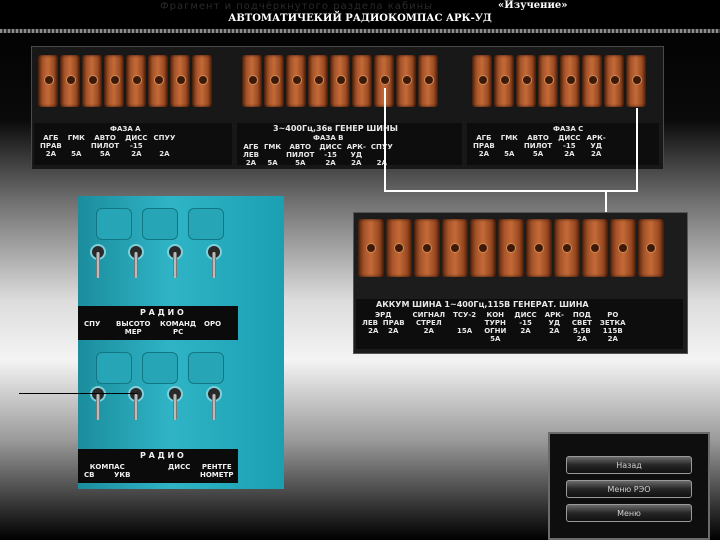 The width and height of the screenshot is (720, 540). I want to click on bus-title: 3~400Гц,36в ГЕНЕР ШИНЫ, so click(335, 128).